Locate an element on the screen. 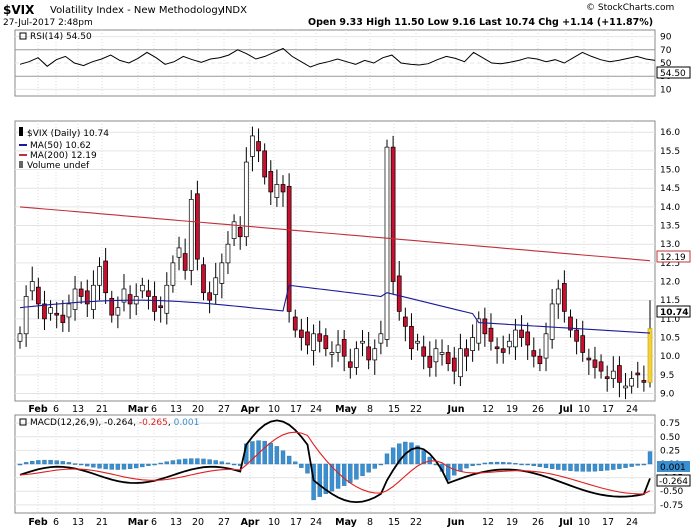 The image size is (700, 530). price-tick: 13.5 is located at coordinates (670, 227).